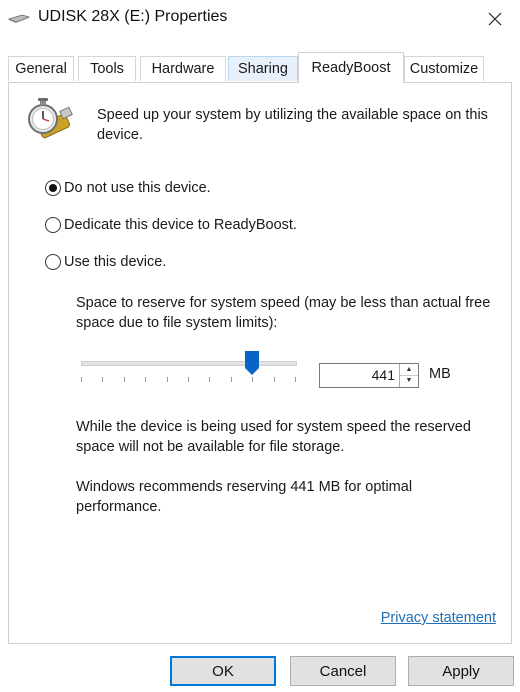 The image size is (520, 692). What do you see at coordinates (223, 671) in the screenshot?
I see `ok-button: OK` at bounding box center [223, 671].